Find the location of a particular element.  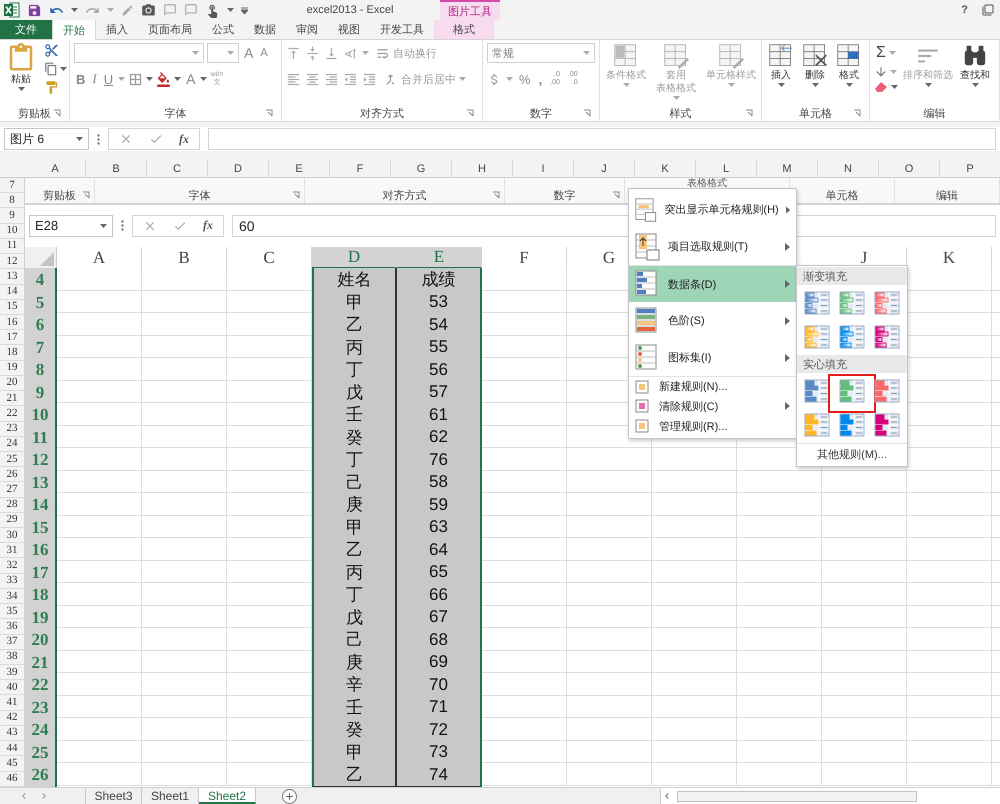

align-right-icon is located at coordinates (331, 79).